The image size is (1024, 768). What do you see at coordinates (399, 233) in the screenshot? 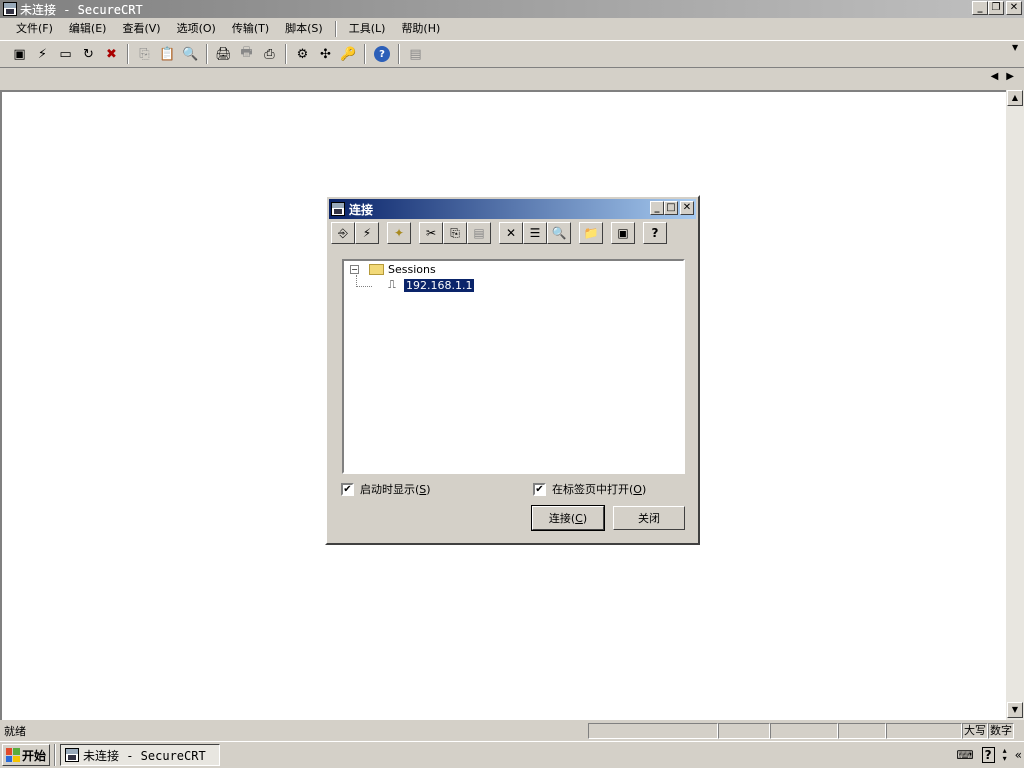
I see `dlg-new-session-icon: ✦` at bounding box center [399, 233].